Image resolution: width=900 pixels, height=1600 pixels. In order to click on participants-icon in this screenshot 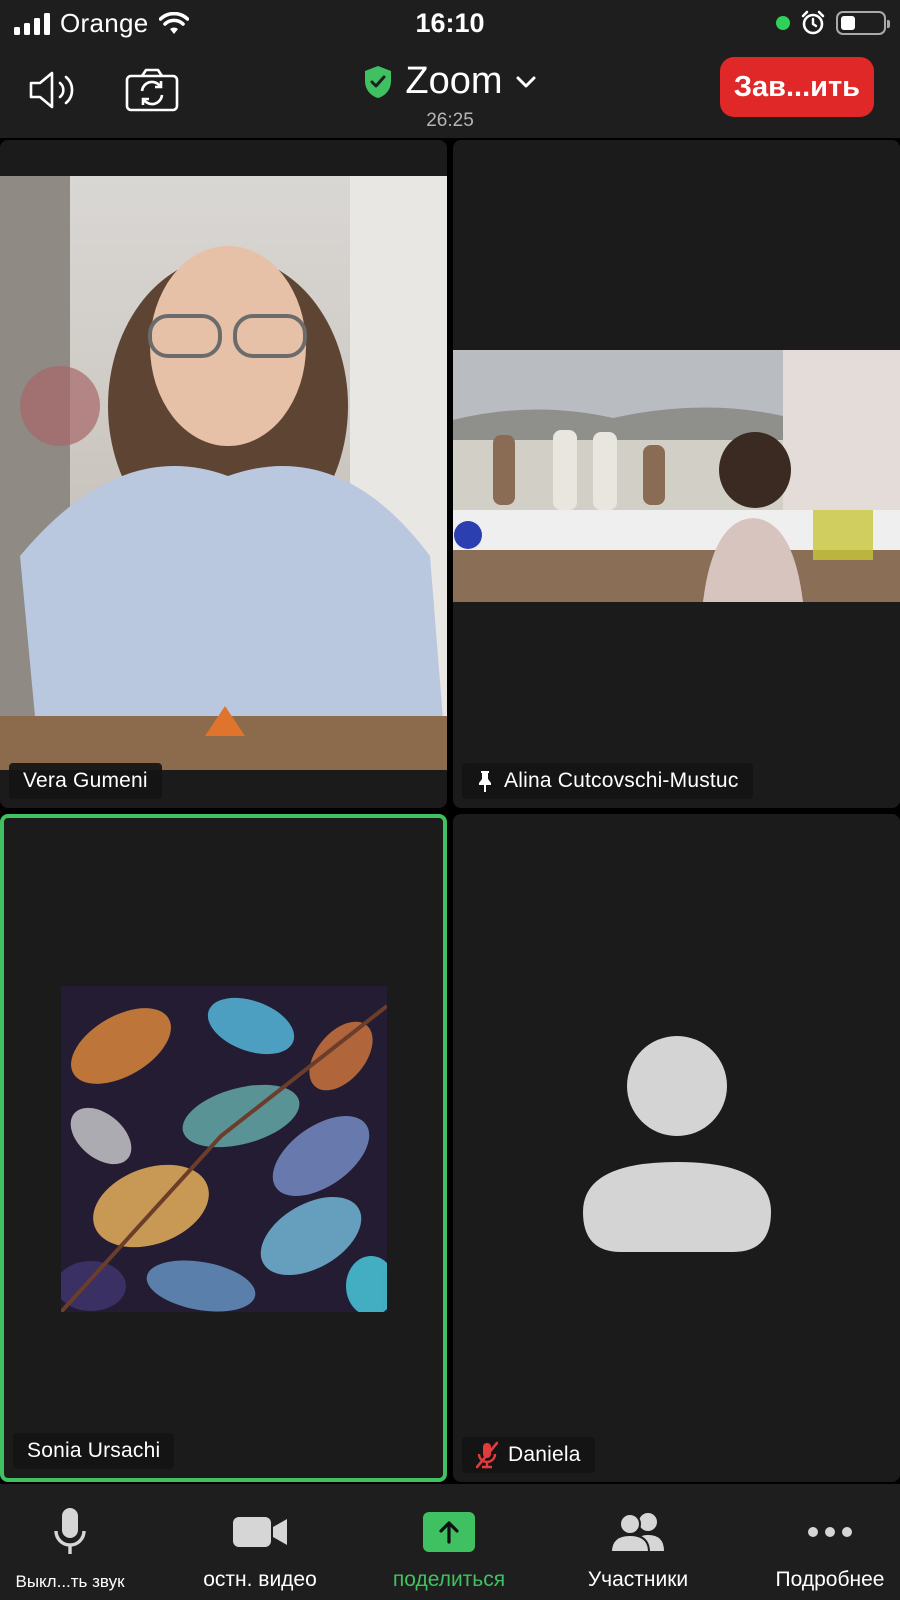, I will do `click(637, 1533)`.